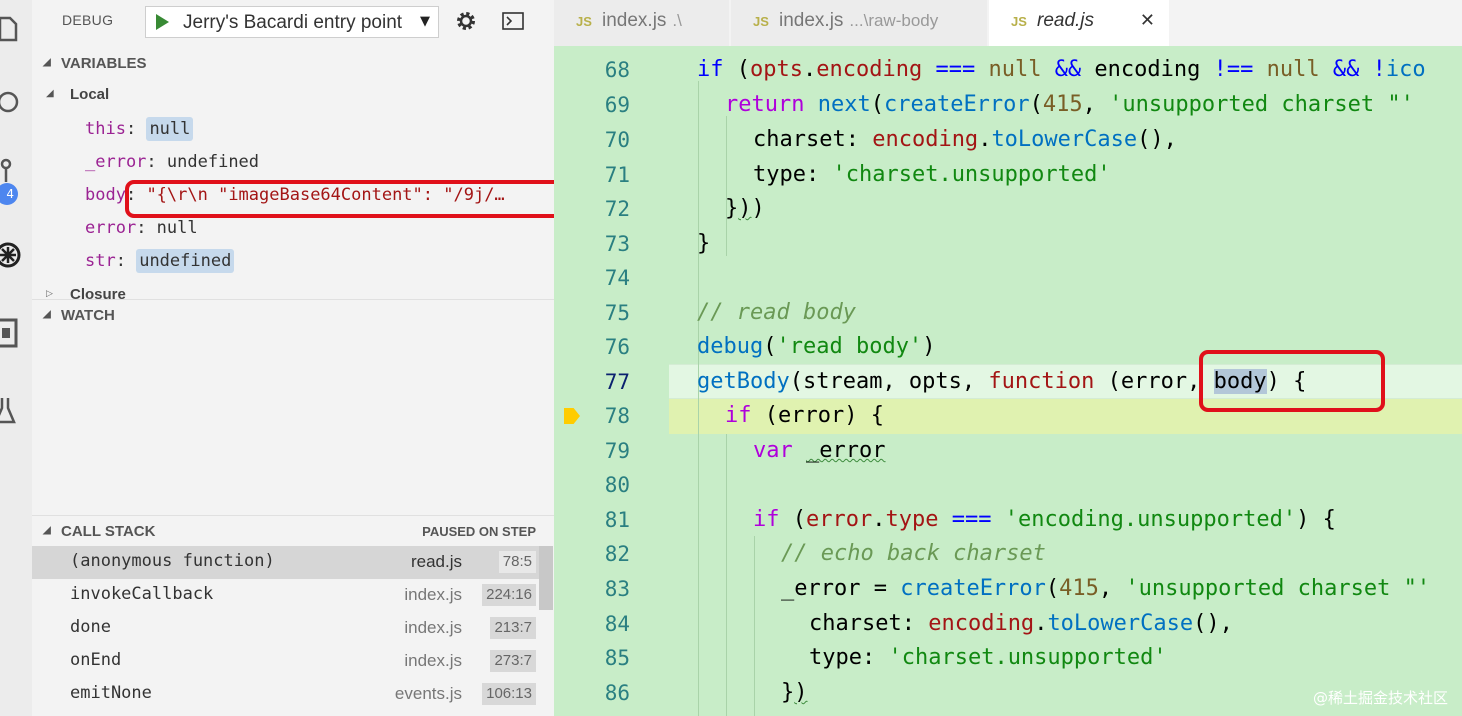 Image resolution: width=1462 pixels, height=716 pixels. I want to click on frame-file: read.js, so click(436, 561).